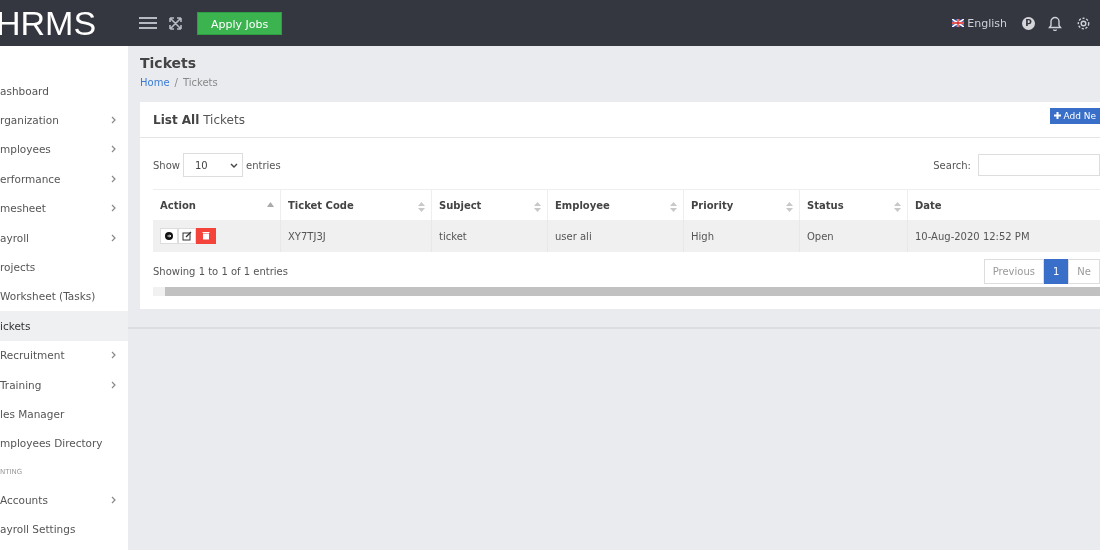 This screenshot has width=1100, height=550. Describe the element at coordinates (206, 236) in the screenshot. I see `trash-icon` at that location.